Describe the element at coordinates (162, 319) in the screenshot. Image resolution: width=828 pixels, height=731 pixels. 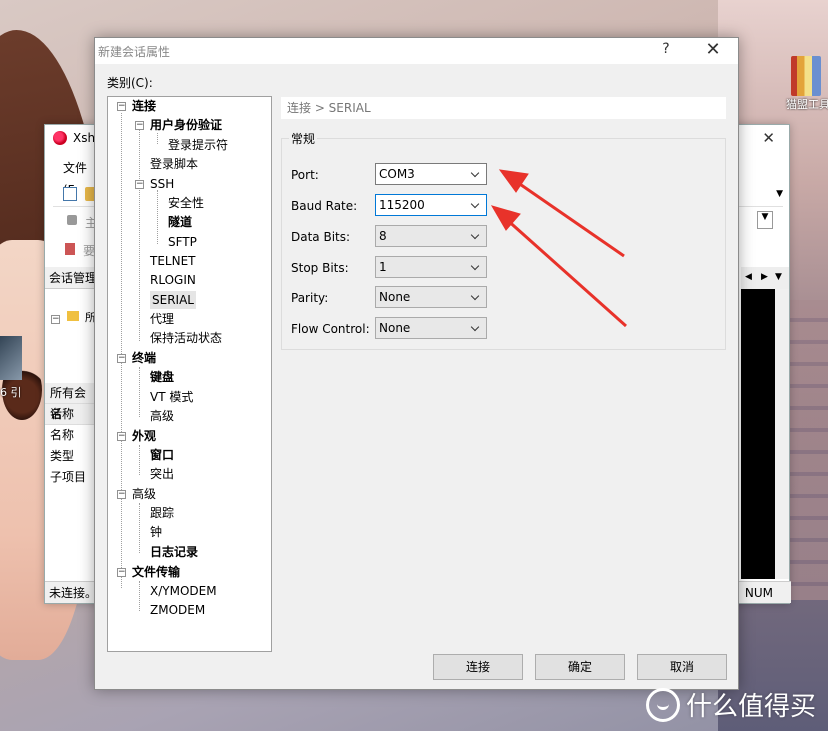
I see `tree-item-proxy: 代理` at that location.